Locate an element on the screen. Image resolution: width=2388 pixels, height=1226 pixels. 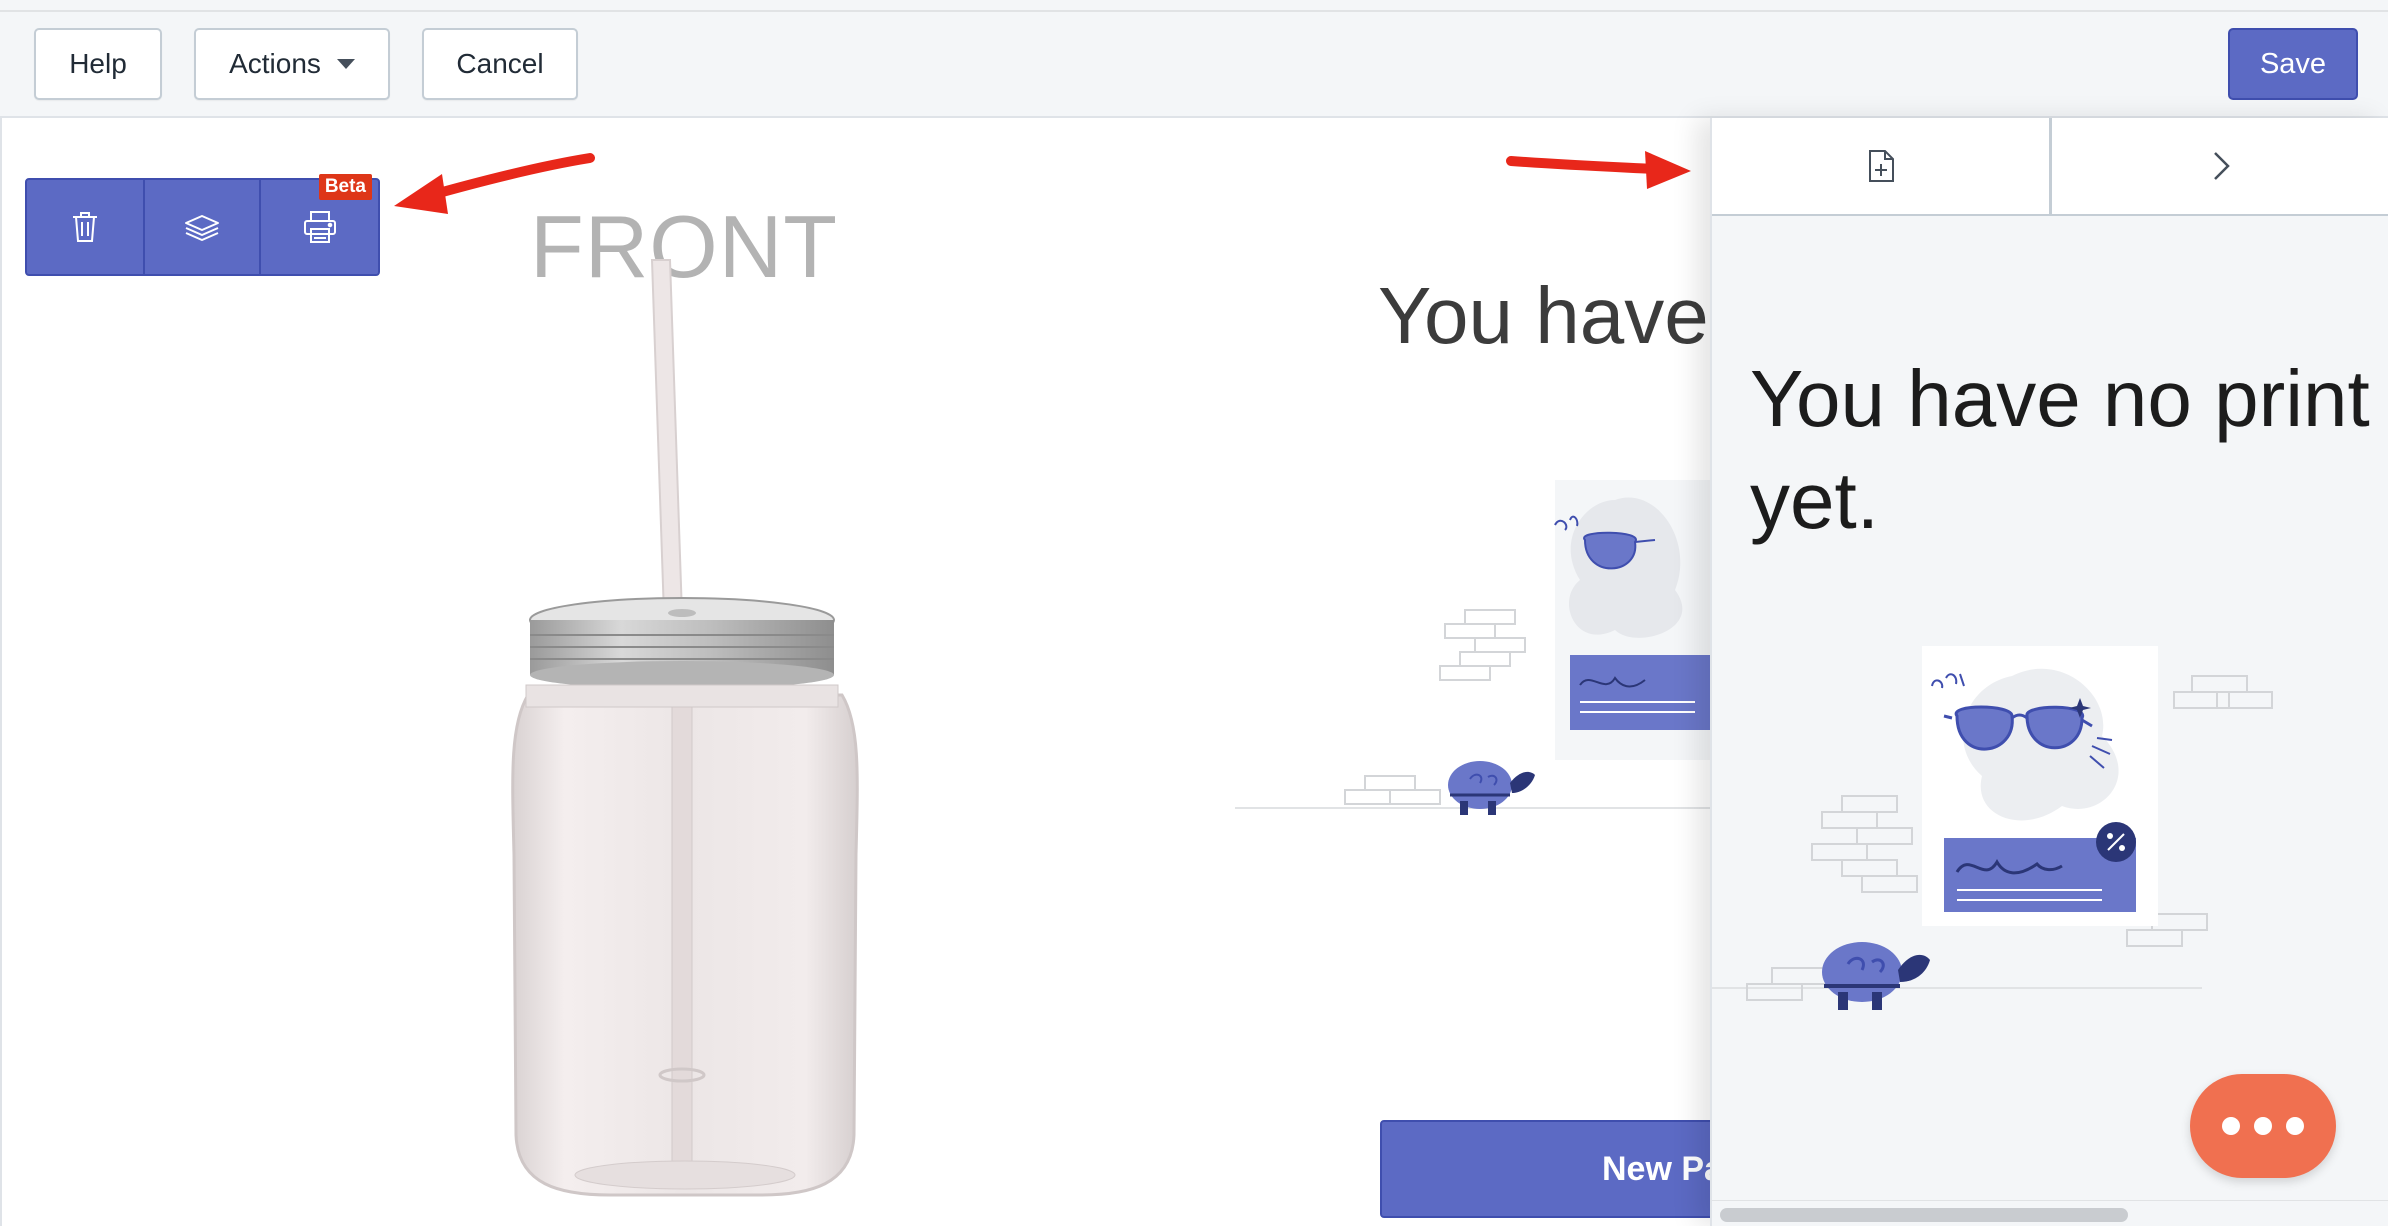
help-button-label: Help is located at coordinates (98, 63).